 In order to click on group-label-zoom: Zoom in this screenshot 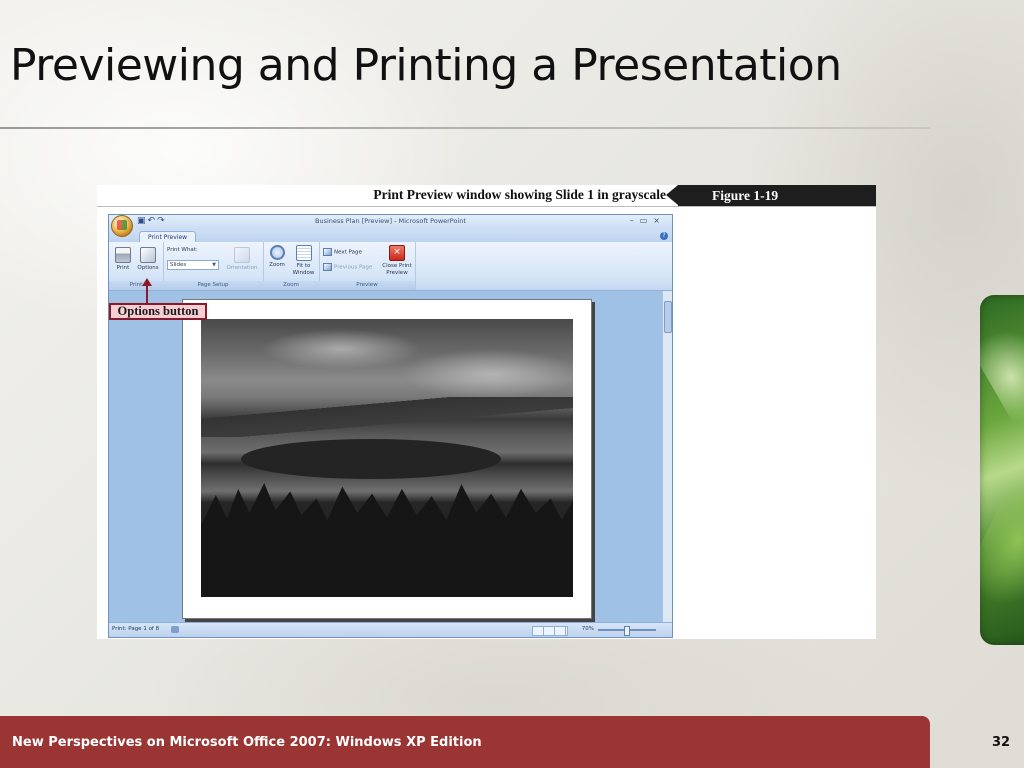, I will do `click(291, 285)`.